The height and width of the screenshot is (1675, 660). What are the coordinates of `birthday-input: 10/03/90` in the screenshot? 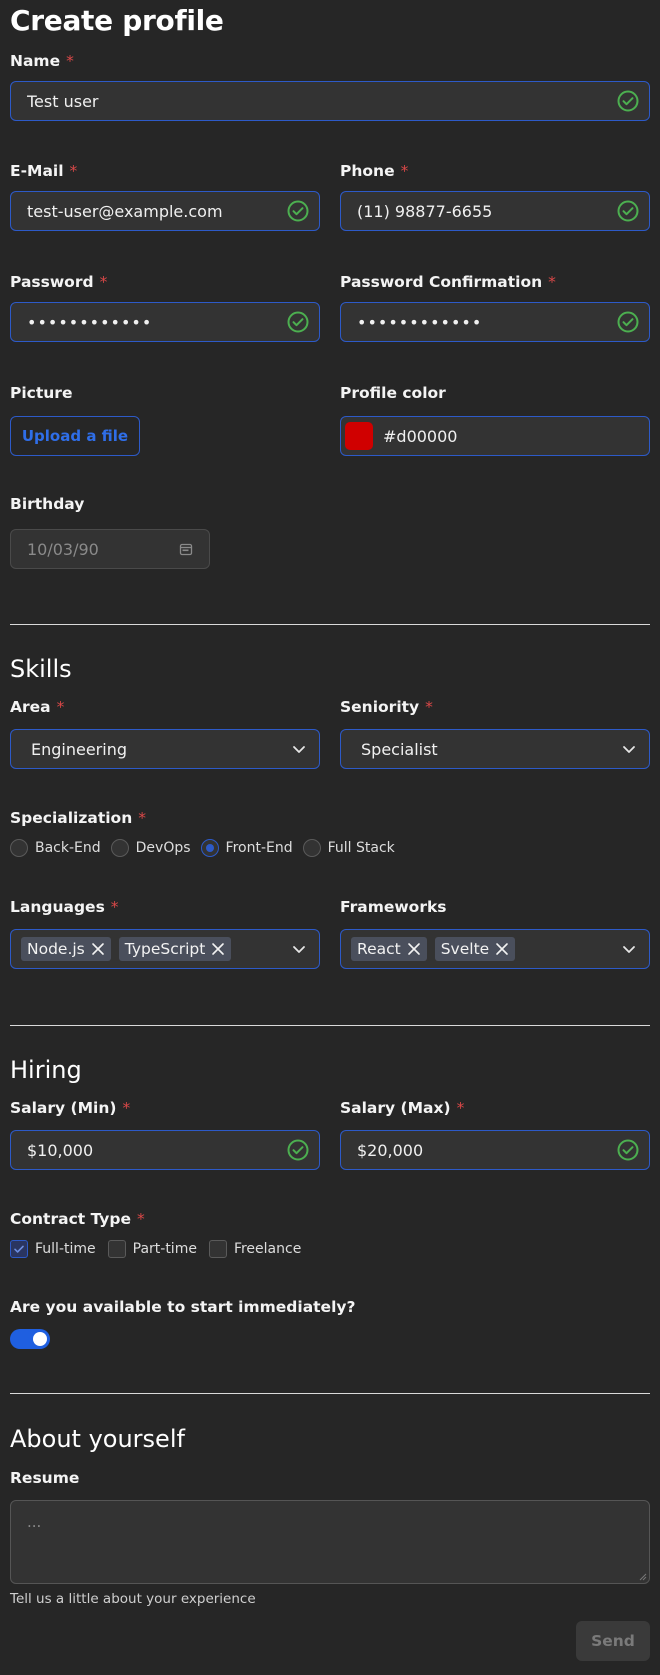 It's located at (110, 549).